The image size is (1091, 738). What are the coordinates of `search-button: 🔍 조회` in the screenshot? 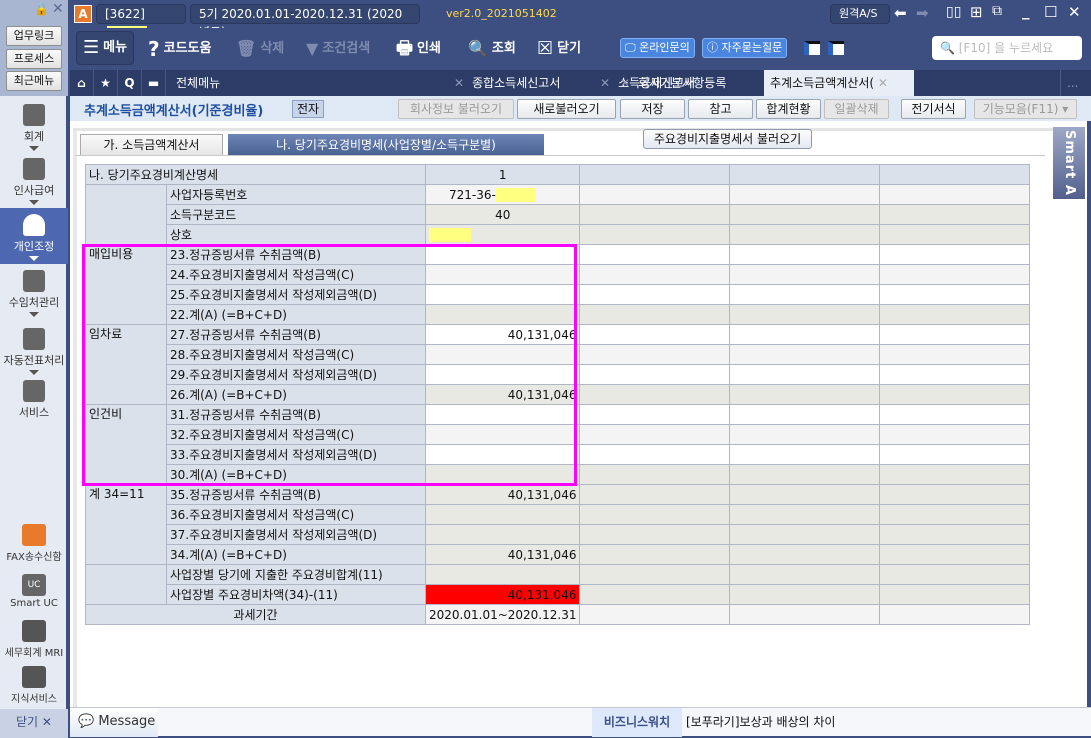 It's located at (492, 49).